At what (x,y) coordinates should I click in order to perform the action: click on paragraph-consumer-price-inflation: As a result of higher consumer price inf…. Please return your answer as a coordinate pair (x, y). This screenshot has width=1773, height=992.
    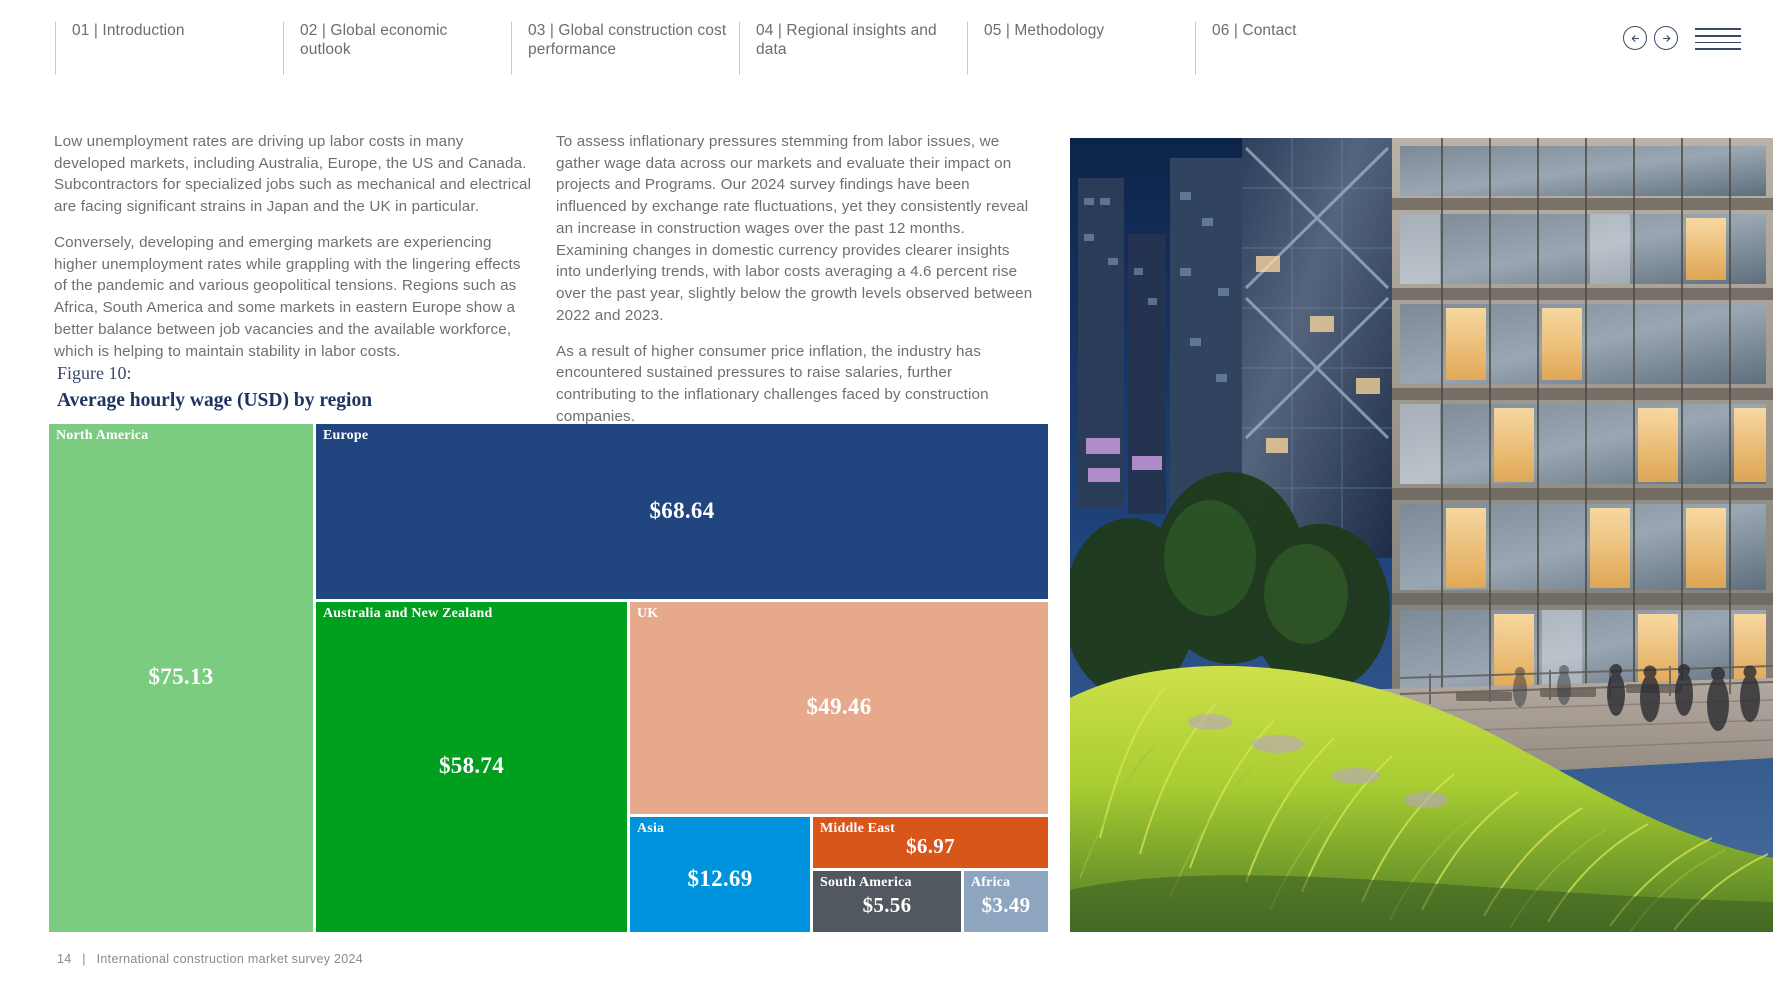
    Looking at the image, I should click on (772, 383).